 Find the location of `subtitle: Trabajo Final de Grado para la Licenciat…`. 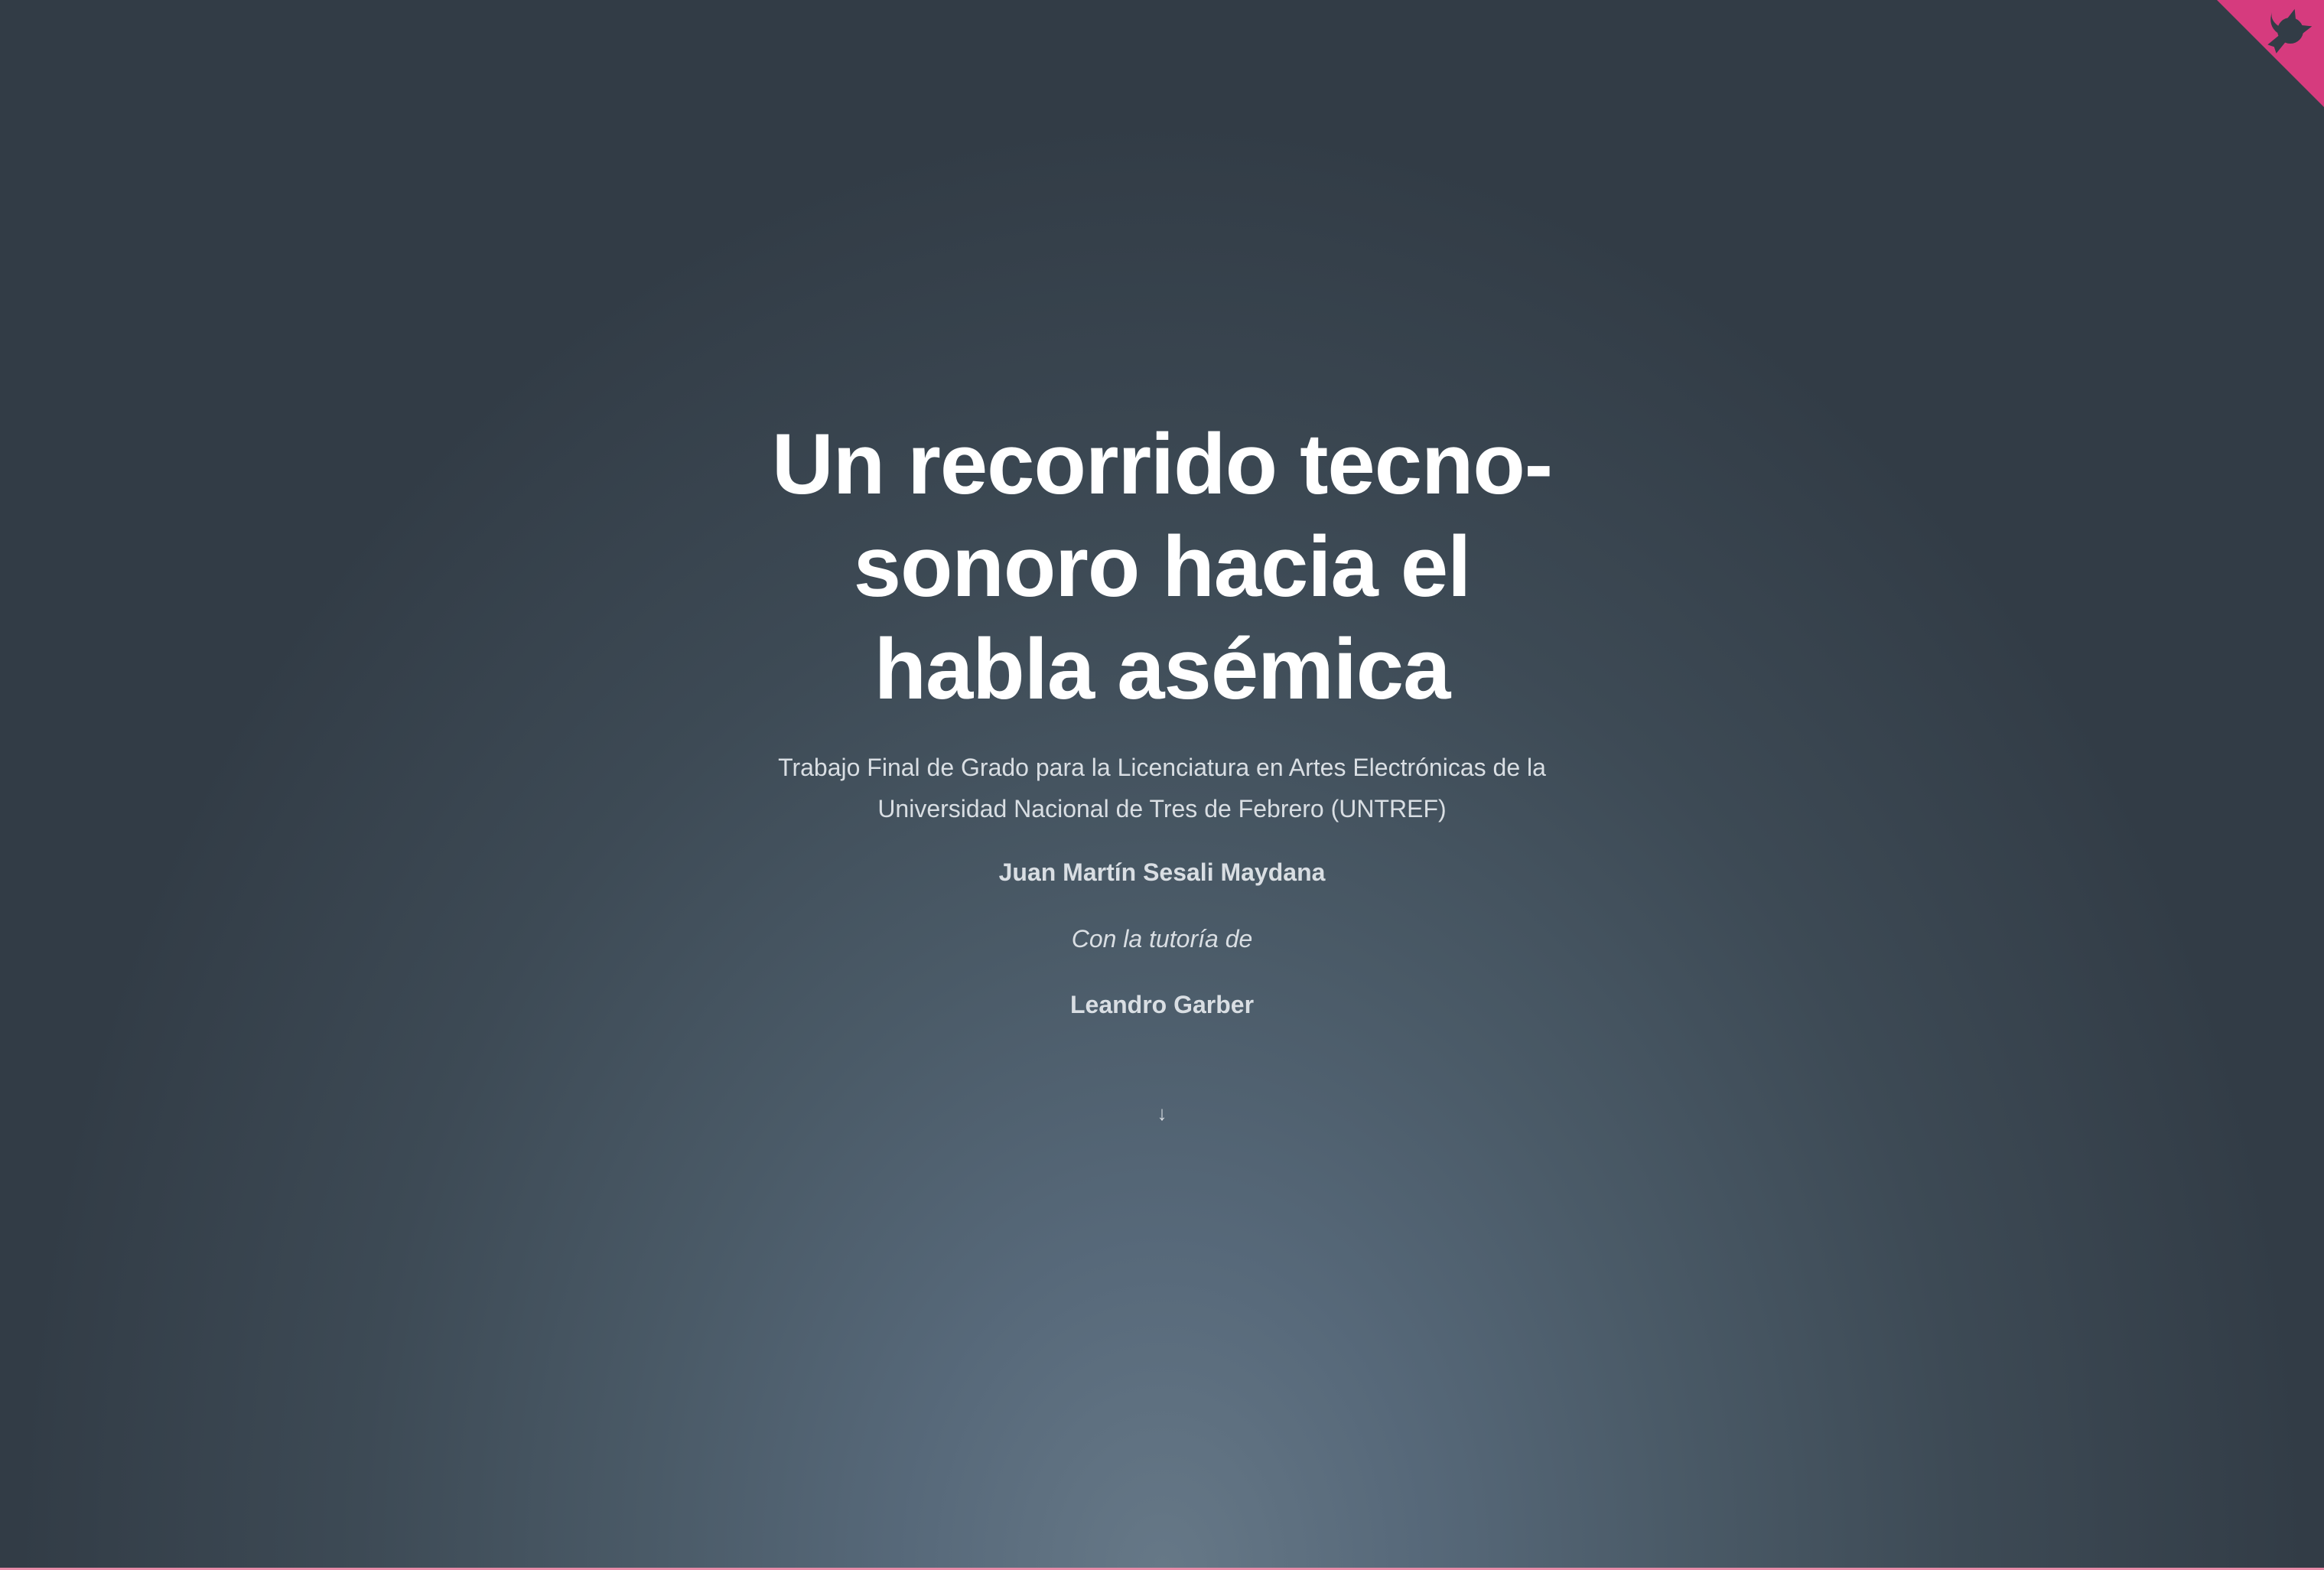

subtitle: Trabajo Final de Grado para la Licenciat… is located at coordinates (1162, 788).